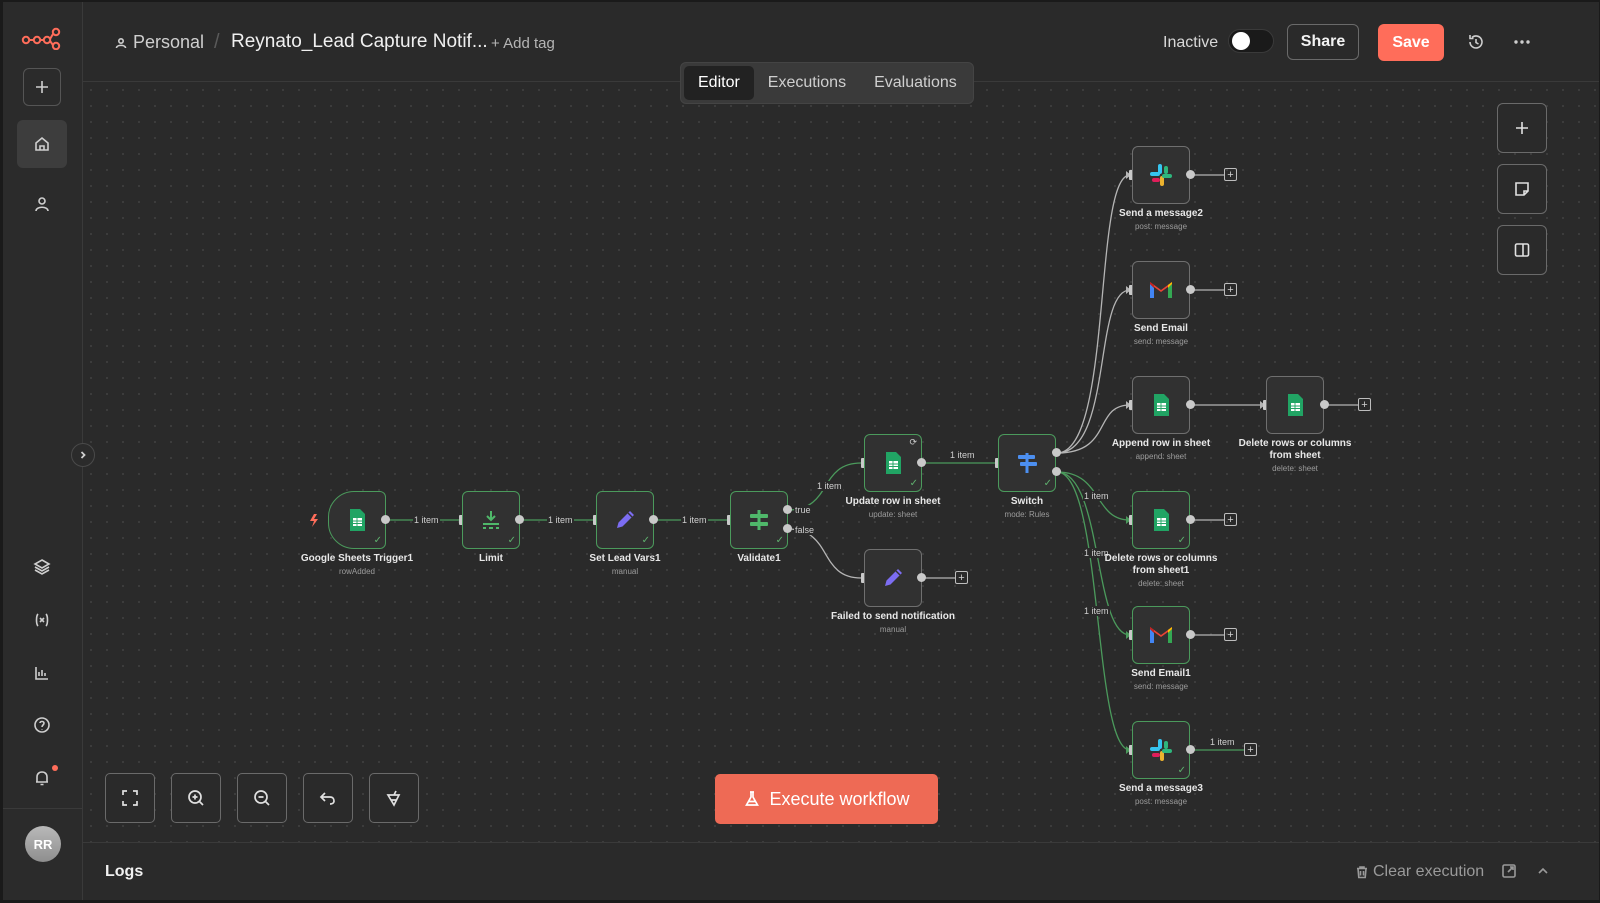 The image size is (1600, 903). Describe the element at coordinates (1295, 405) in the screenshot. I see `node-delete-rows` at that location.